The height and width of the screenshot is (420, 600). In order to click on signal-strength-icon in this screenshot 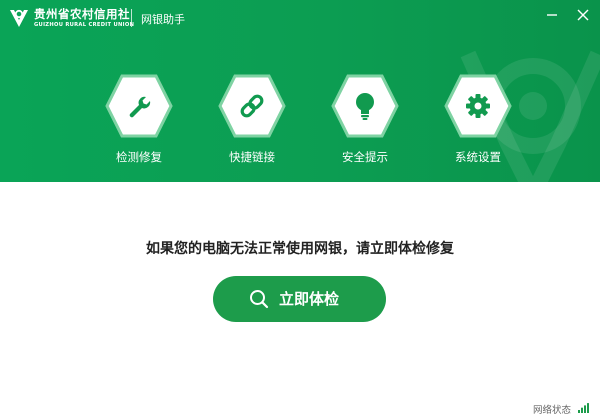, I will do `click(583, 408)`.